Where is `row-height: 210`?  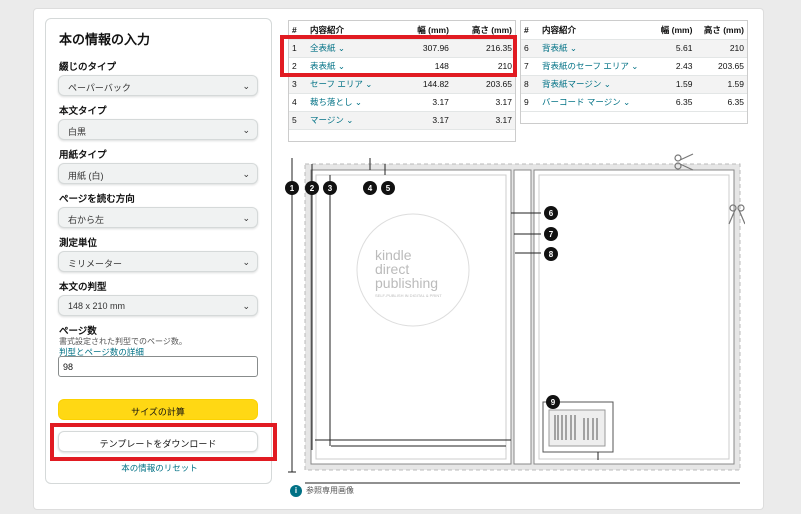
row-height: 210 is located at coordinates (721, 48).